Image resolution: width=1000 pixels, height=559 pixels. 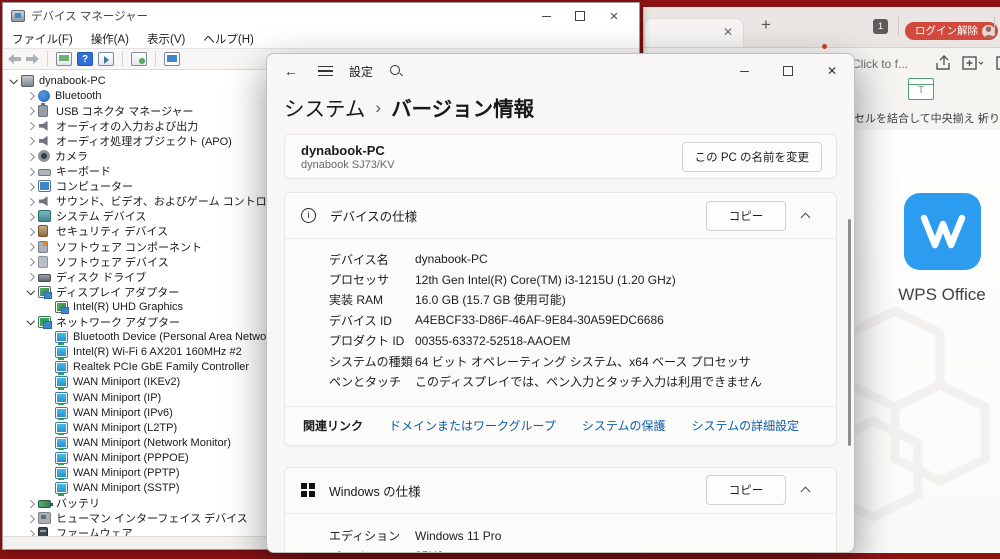 What do you see at coordinates (144, 141) in the screenshot?
I see `device-label: オーディオ処理オブジェクト (APO)` at bounding box center [144, 141].